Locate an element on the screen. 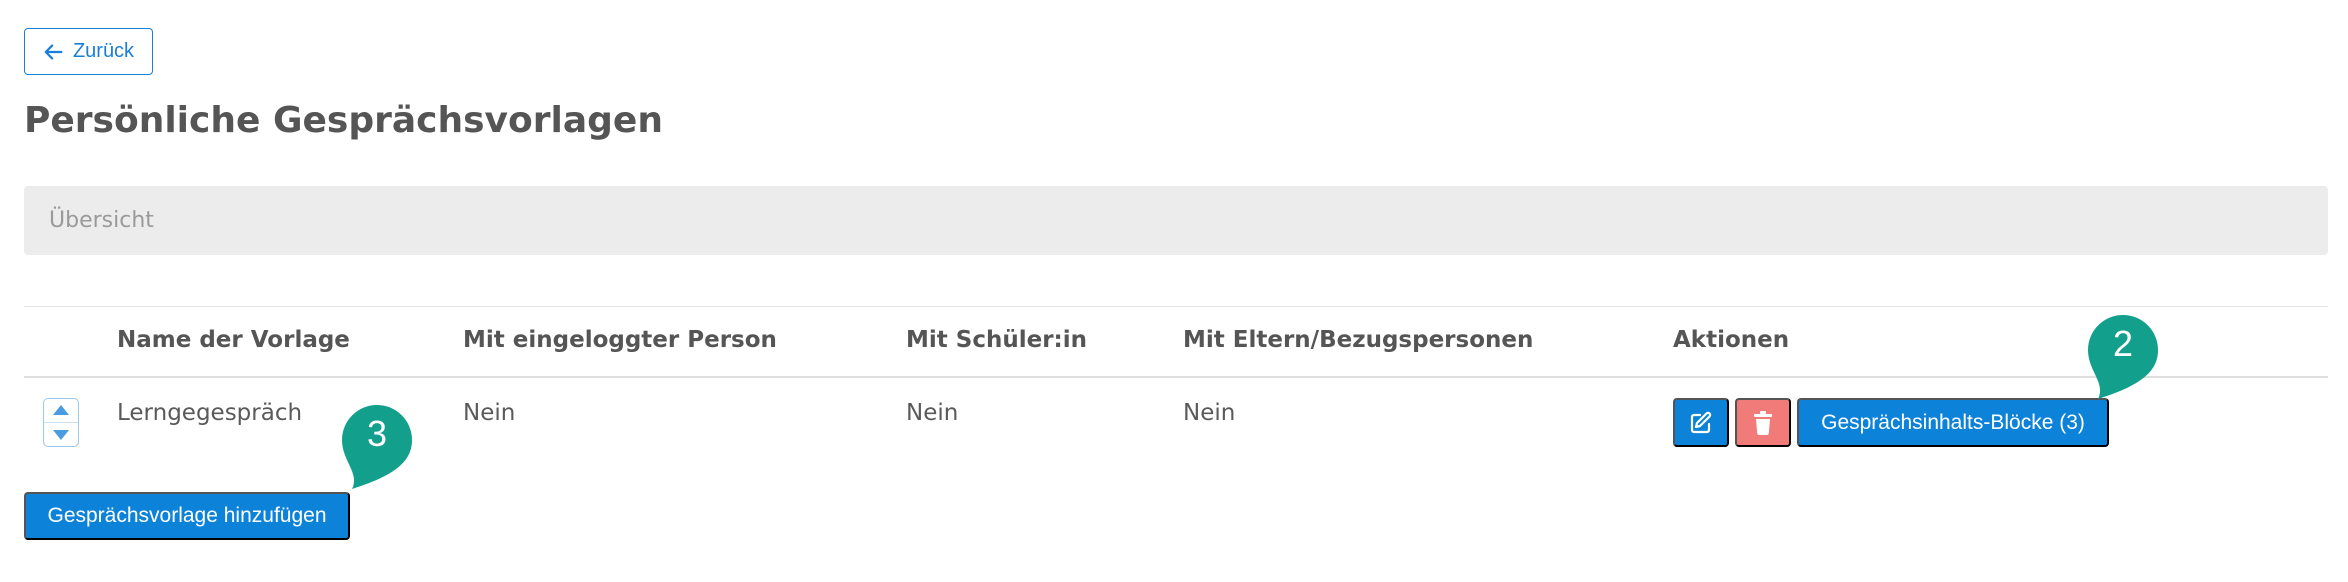  column-header-logged-in-person: Mit eingeloggter Person is located at coordinates (620, 340).